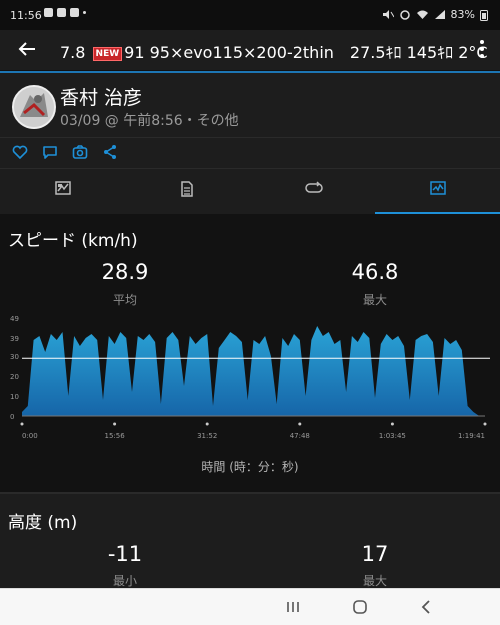 Image resolution: width=500 pixels, height=625 pixels. I want to click on back-arrow-icon, so click(27, 49).